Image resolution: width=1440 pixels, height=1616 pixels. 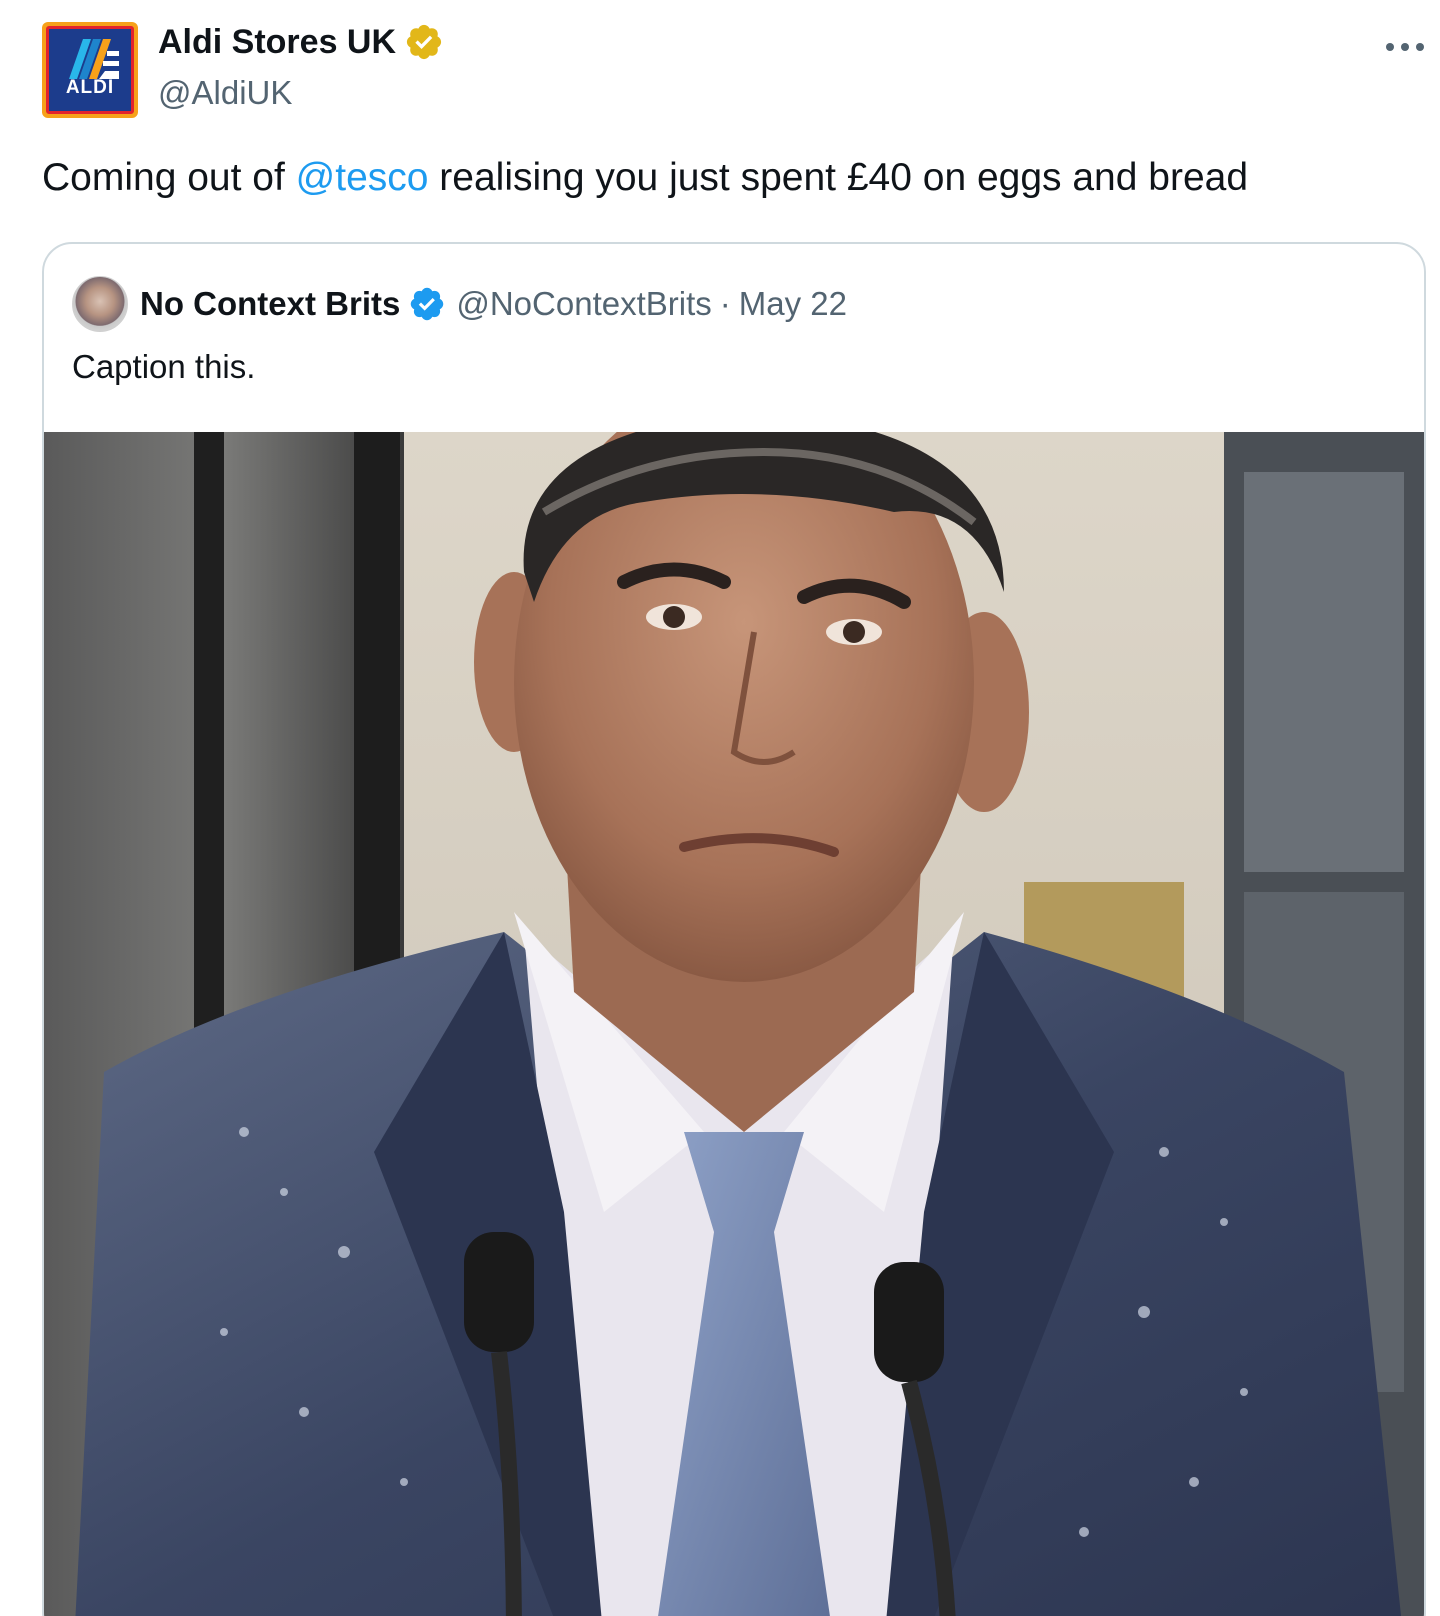 I want to click on quoted-author-avatar, so click(x=100, y=304).